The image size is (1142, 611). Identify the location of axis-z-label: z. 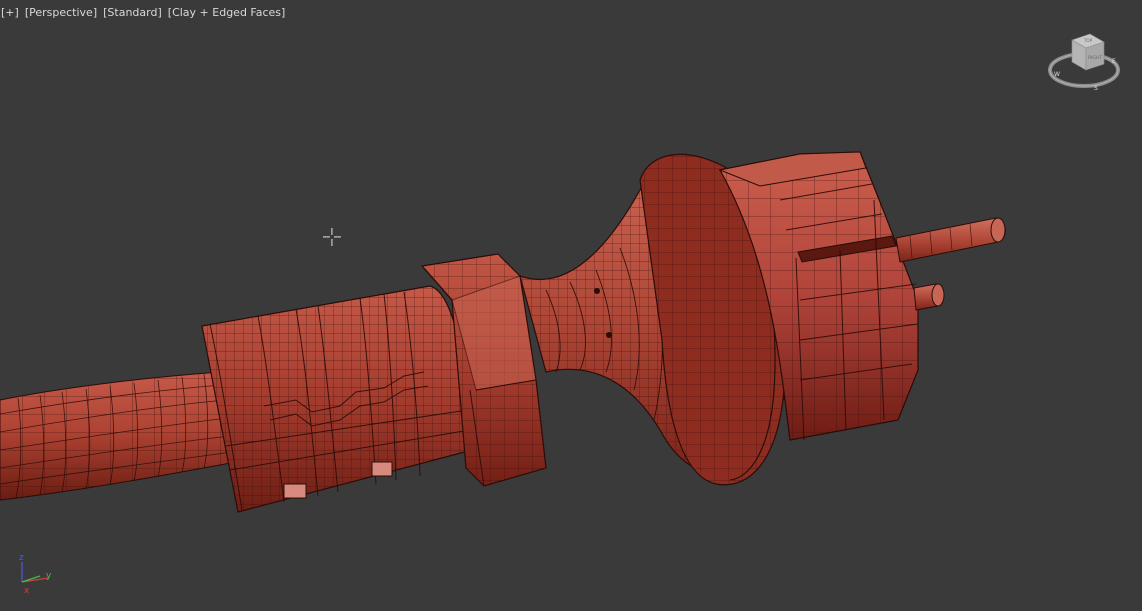
(21, 558).